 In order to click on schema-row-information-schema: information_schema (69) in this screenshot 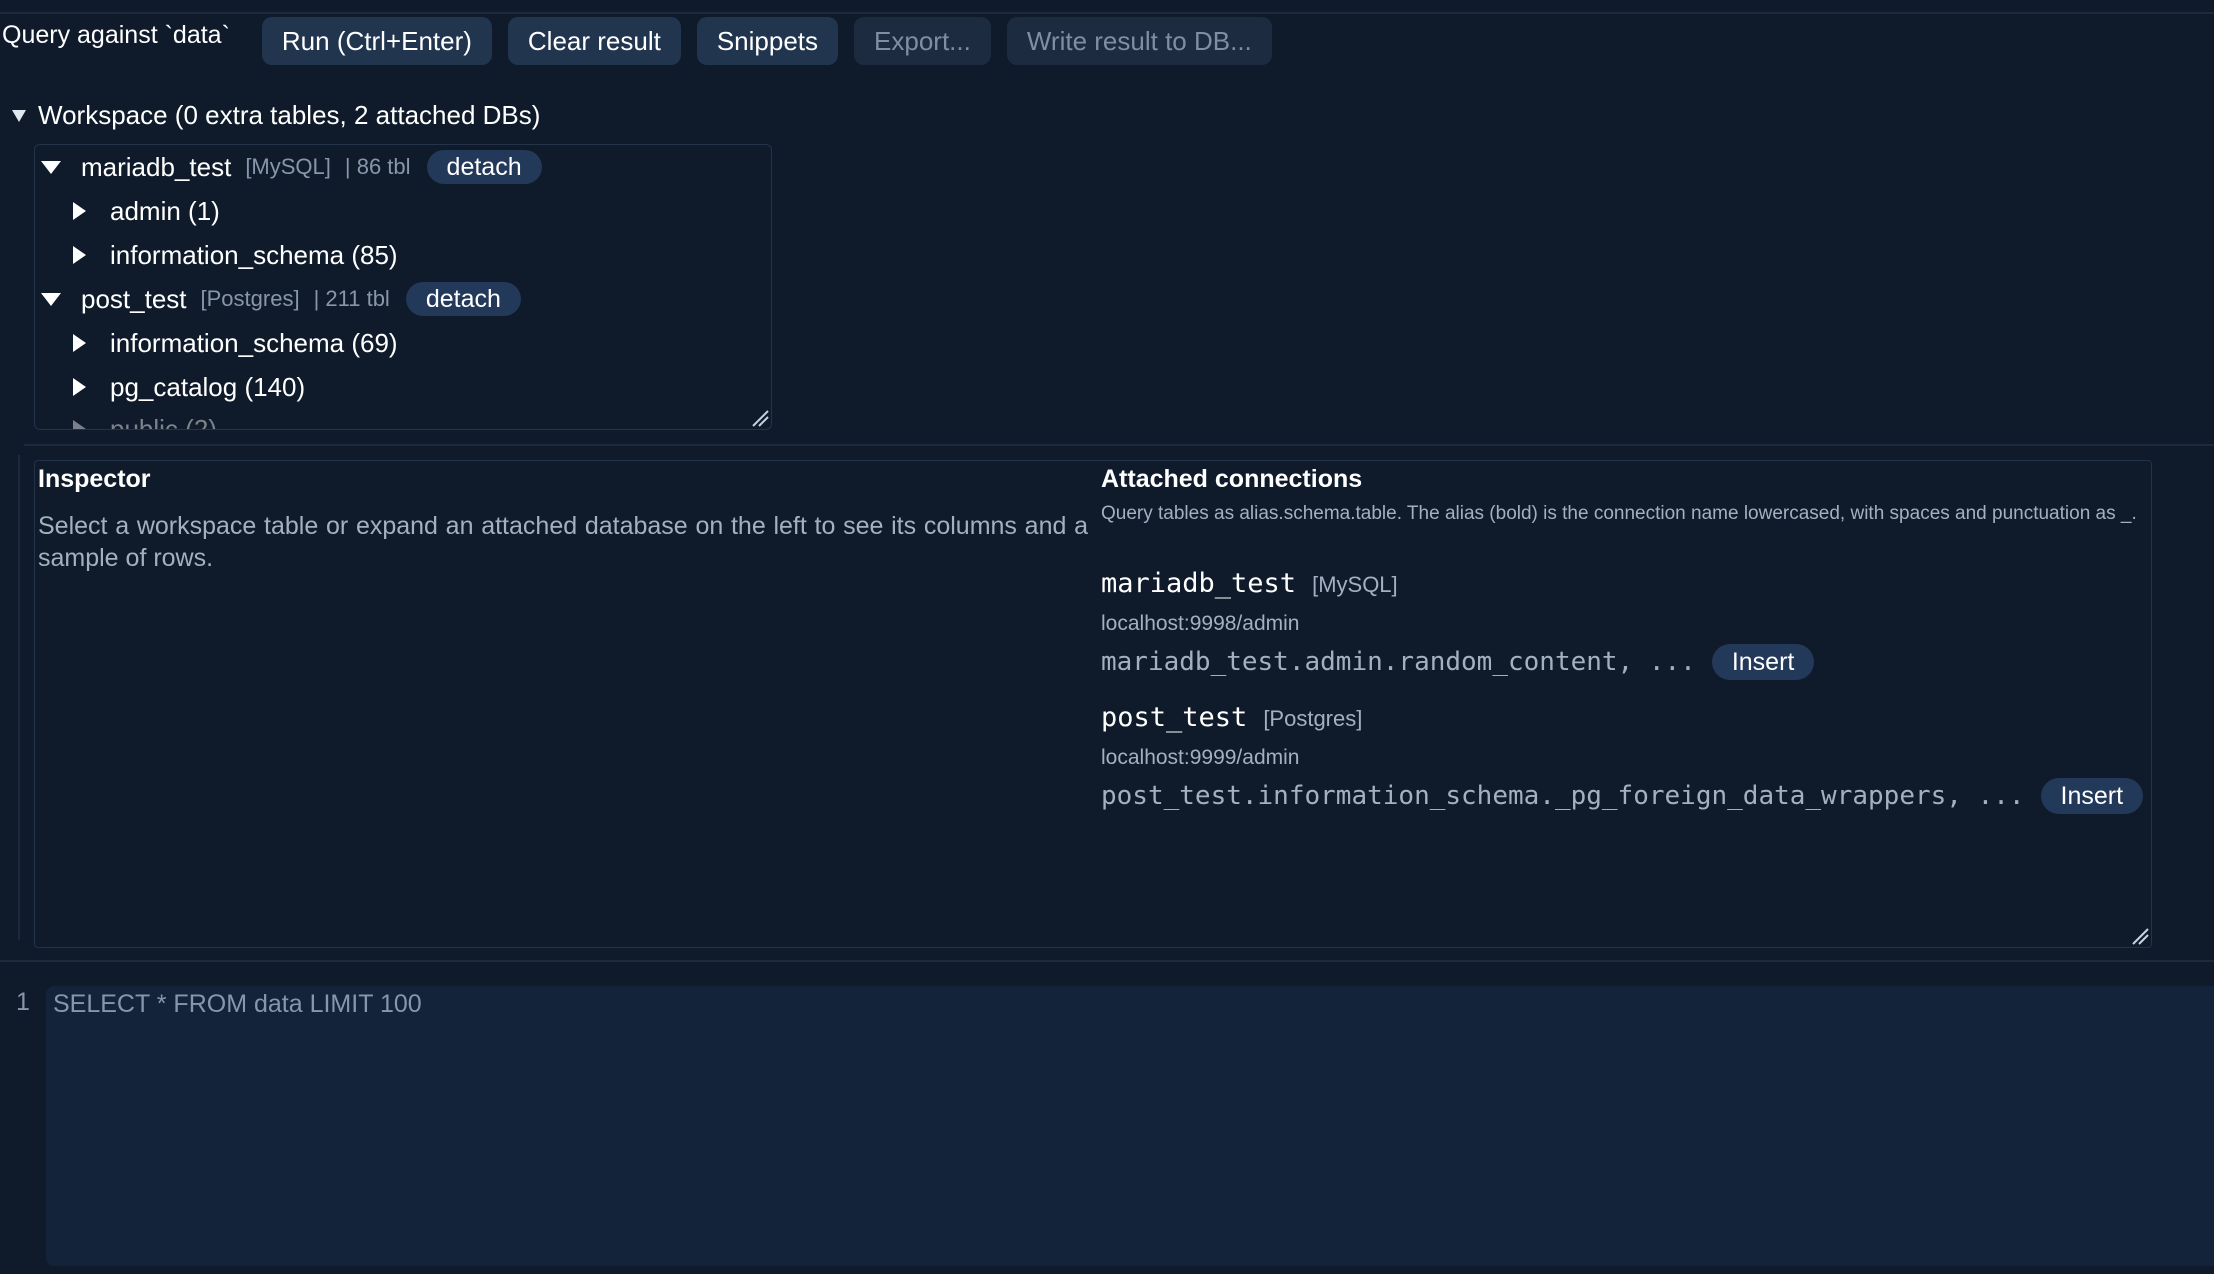, I will do `click(216, 343)`.